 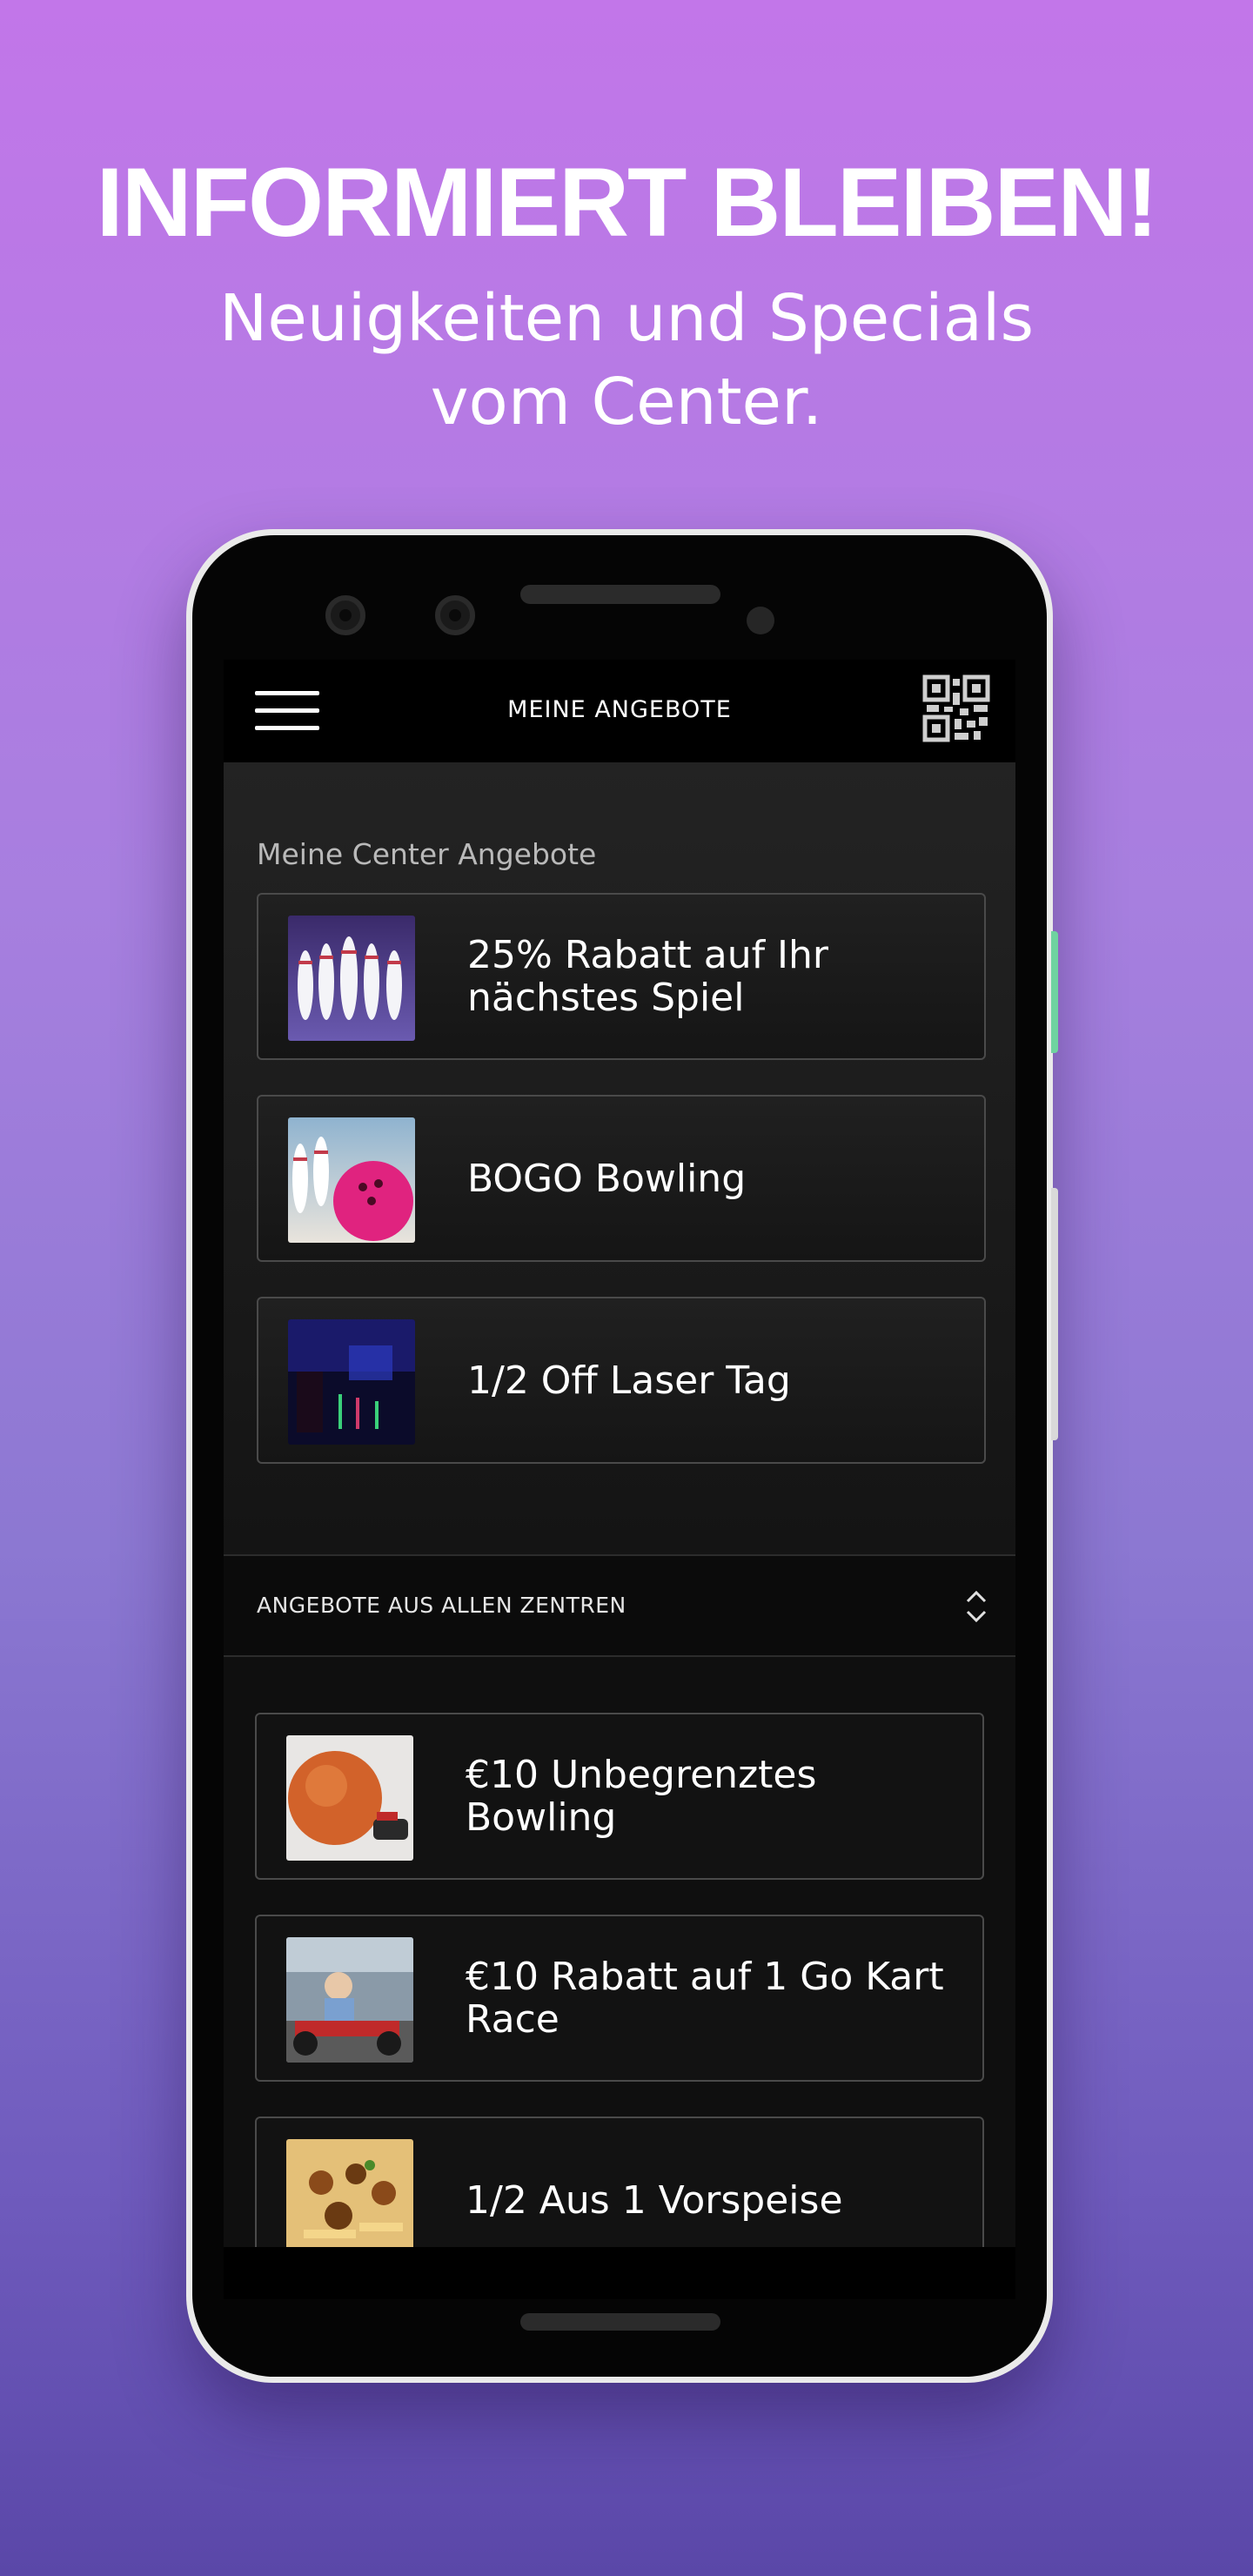 I want to click on offer-title: BOGO Bowling, so click(x=711, y=1178).